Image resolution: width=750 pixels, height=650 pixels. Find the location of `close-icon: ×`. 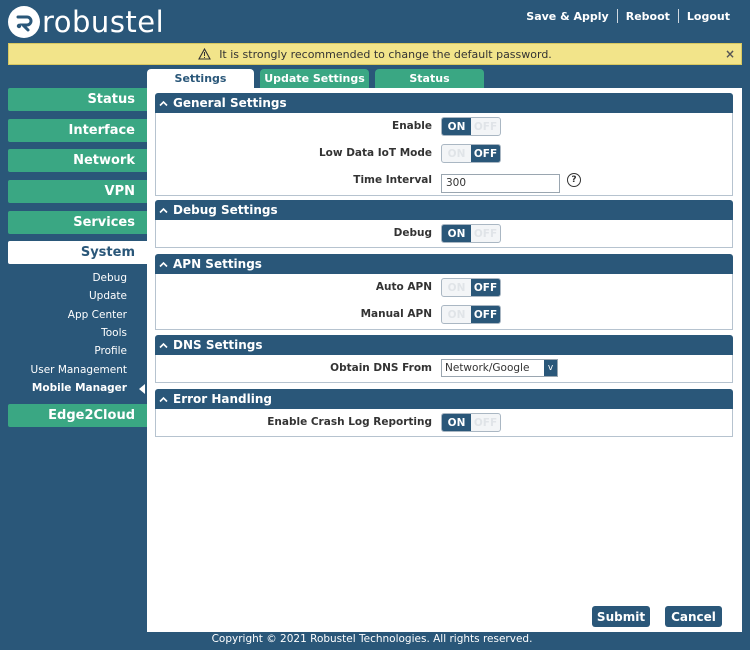

close-icon: × is located at coordinates (730, 54).